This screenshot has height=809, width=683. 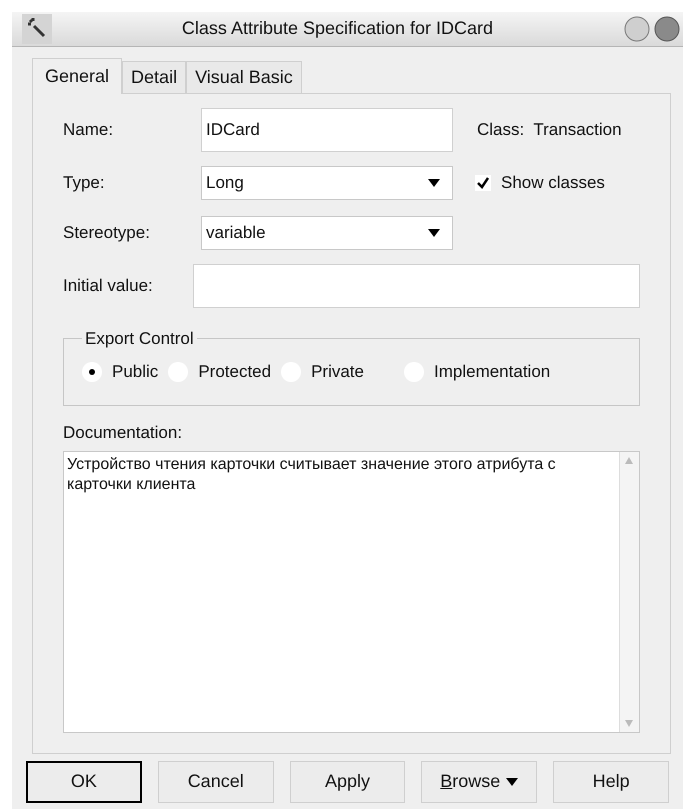 What do you see at coordinates (327, 183) in the screenshot?
I see `dropdown: Long` at bounding box center [327, 183].